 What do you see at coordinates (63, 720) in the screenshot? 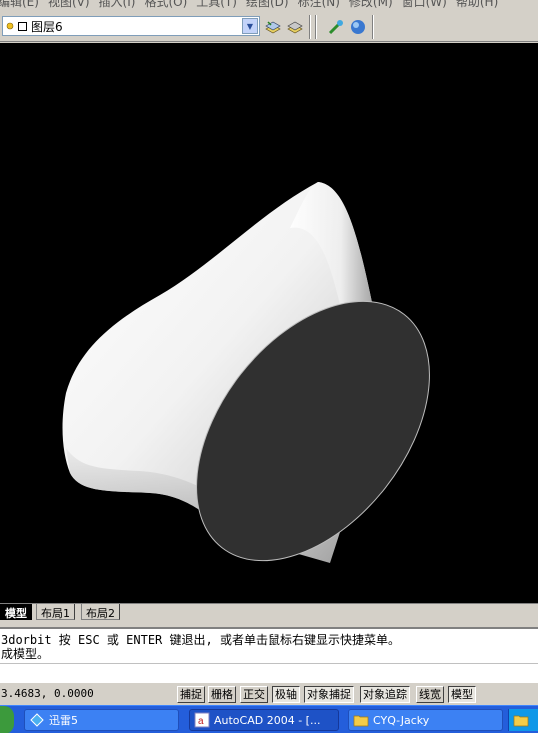
I see `task-label: 迅雷5` at bounding box center [63, 720].